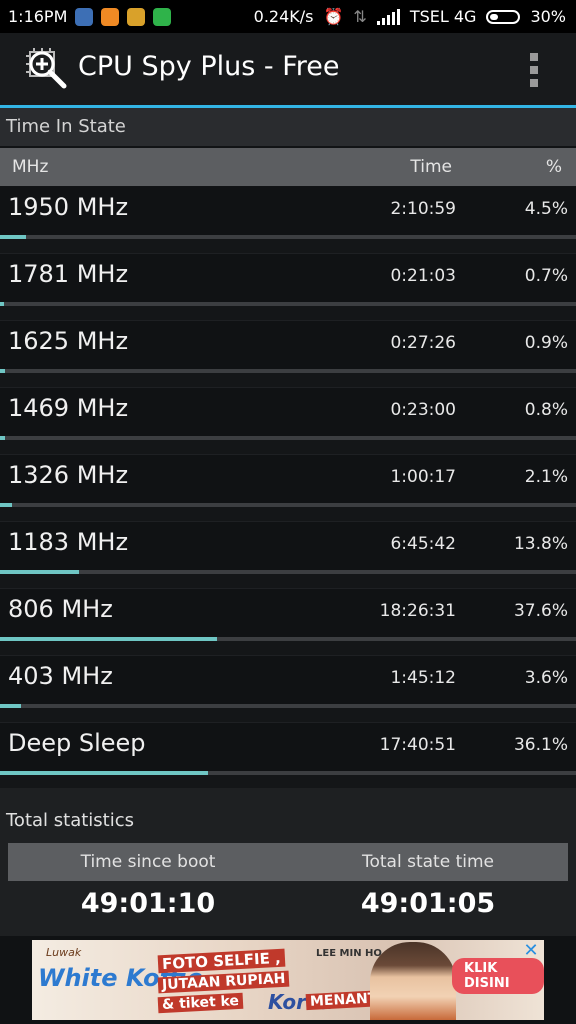 This screenshot has width=576, height=1024. What do you see at coordinates (388, 16) in the screenshot?
I see `signal-icon` at bounding box center [388, 16].